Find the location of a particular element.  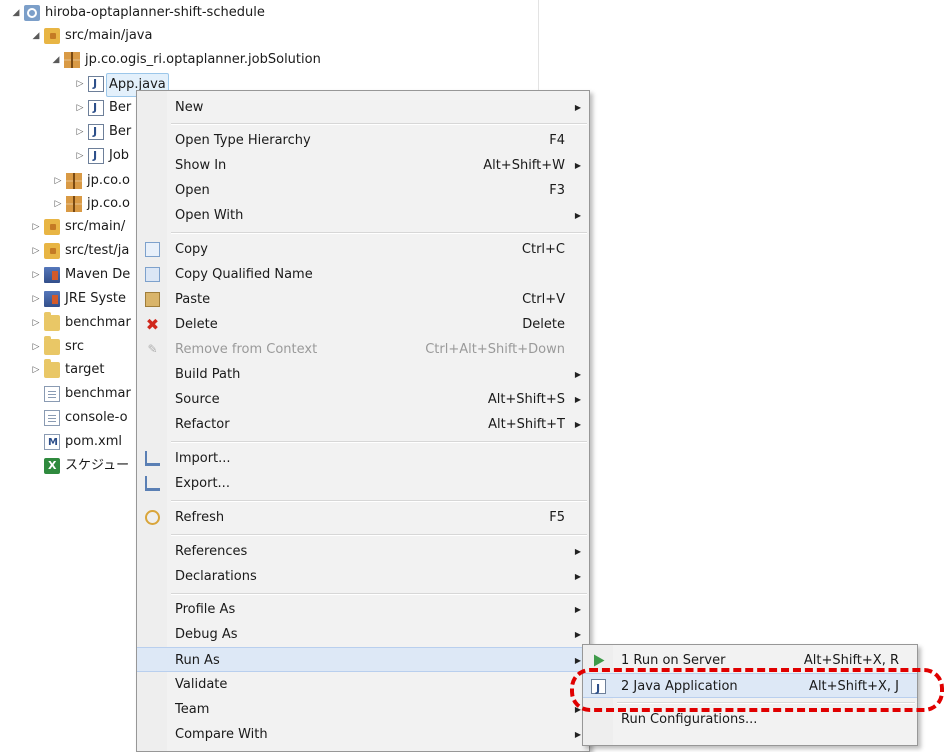

tree-item-label: pom.xml is located at coordinates (93, 441).